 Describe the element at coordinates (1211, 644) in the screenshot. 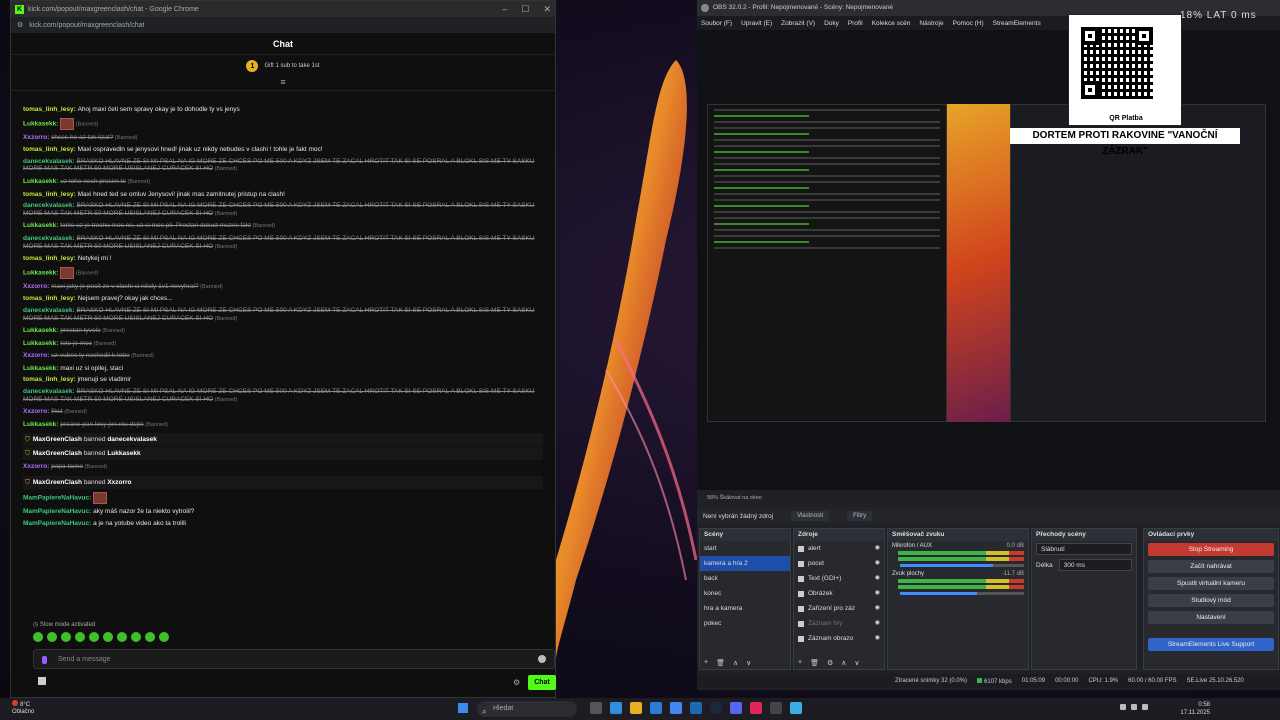

I see `se-support-button: StreamElements Live Support` at that location.